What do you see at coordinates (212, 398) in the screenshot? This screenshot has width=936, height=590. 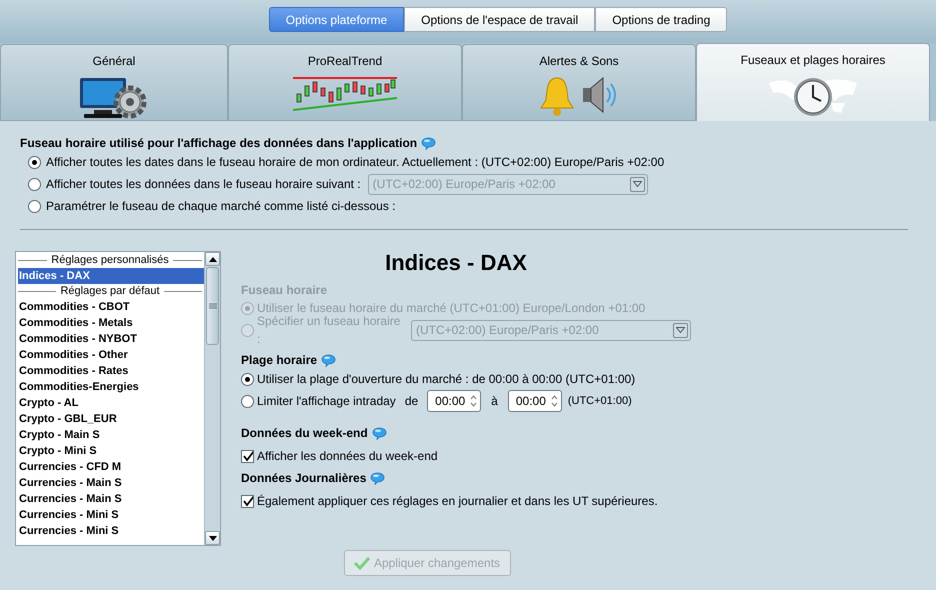 I see `scrollbar` at bounding box center [212, 398].